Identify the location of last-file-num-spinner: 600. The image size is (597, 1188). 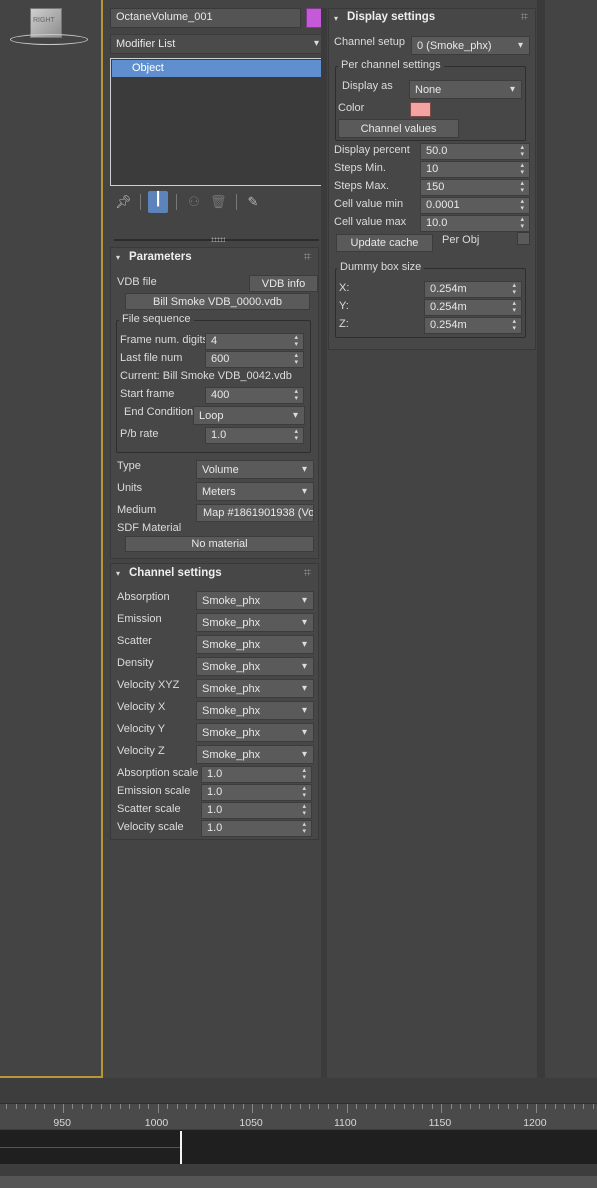
(254, 359).